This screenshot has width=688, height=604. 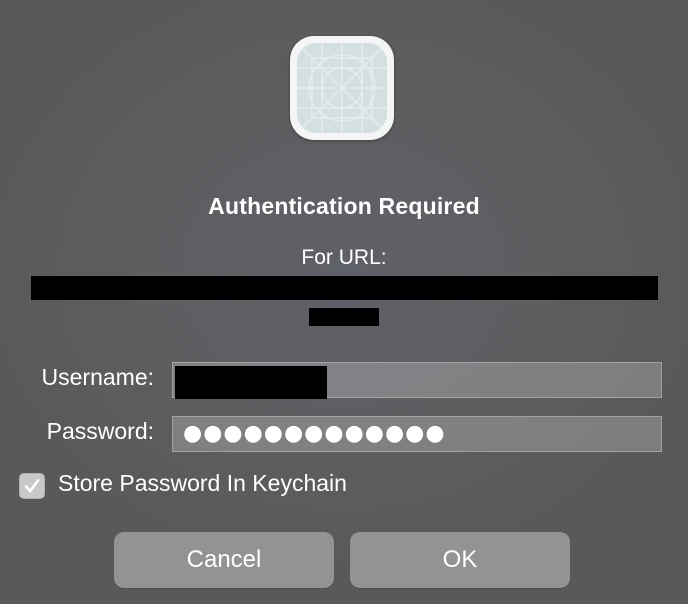 I want to click on dialog-title: Authentication Required, so click(x=344, y=206).